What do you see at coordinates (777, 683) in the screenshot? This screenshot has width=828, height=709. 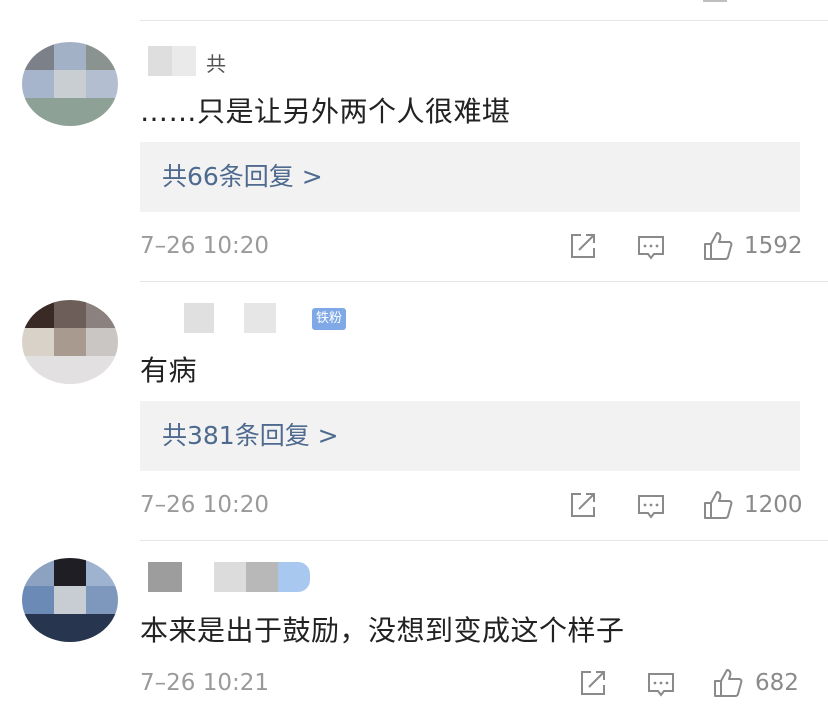 I see `like-count: 682` at bounding box center [777, 683].